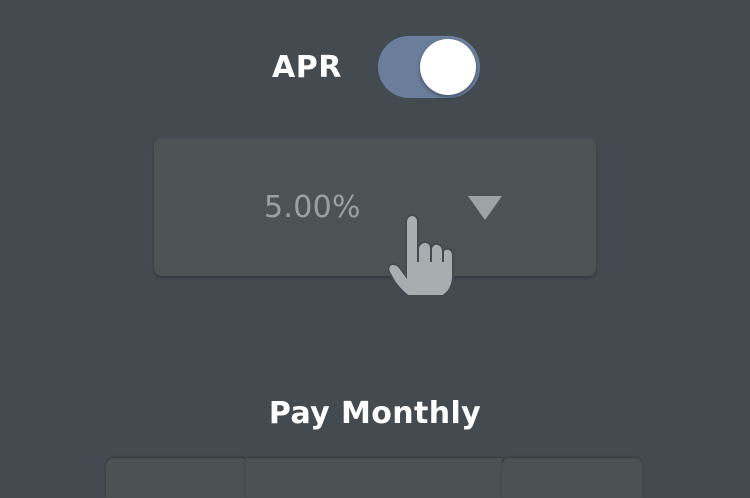 This screenshot has width=750, height=498. Describe the element at coordinates (421, 255) in the screenshot. I see `hand-pointer-icon` at that location.